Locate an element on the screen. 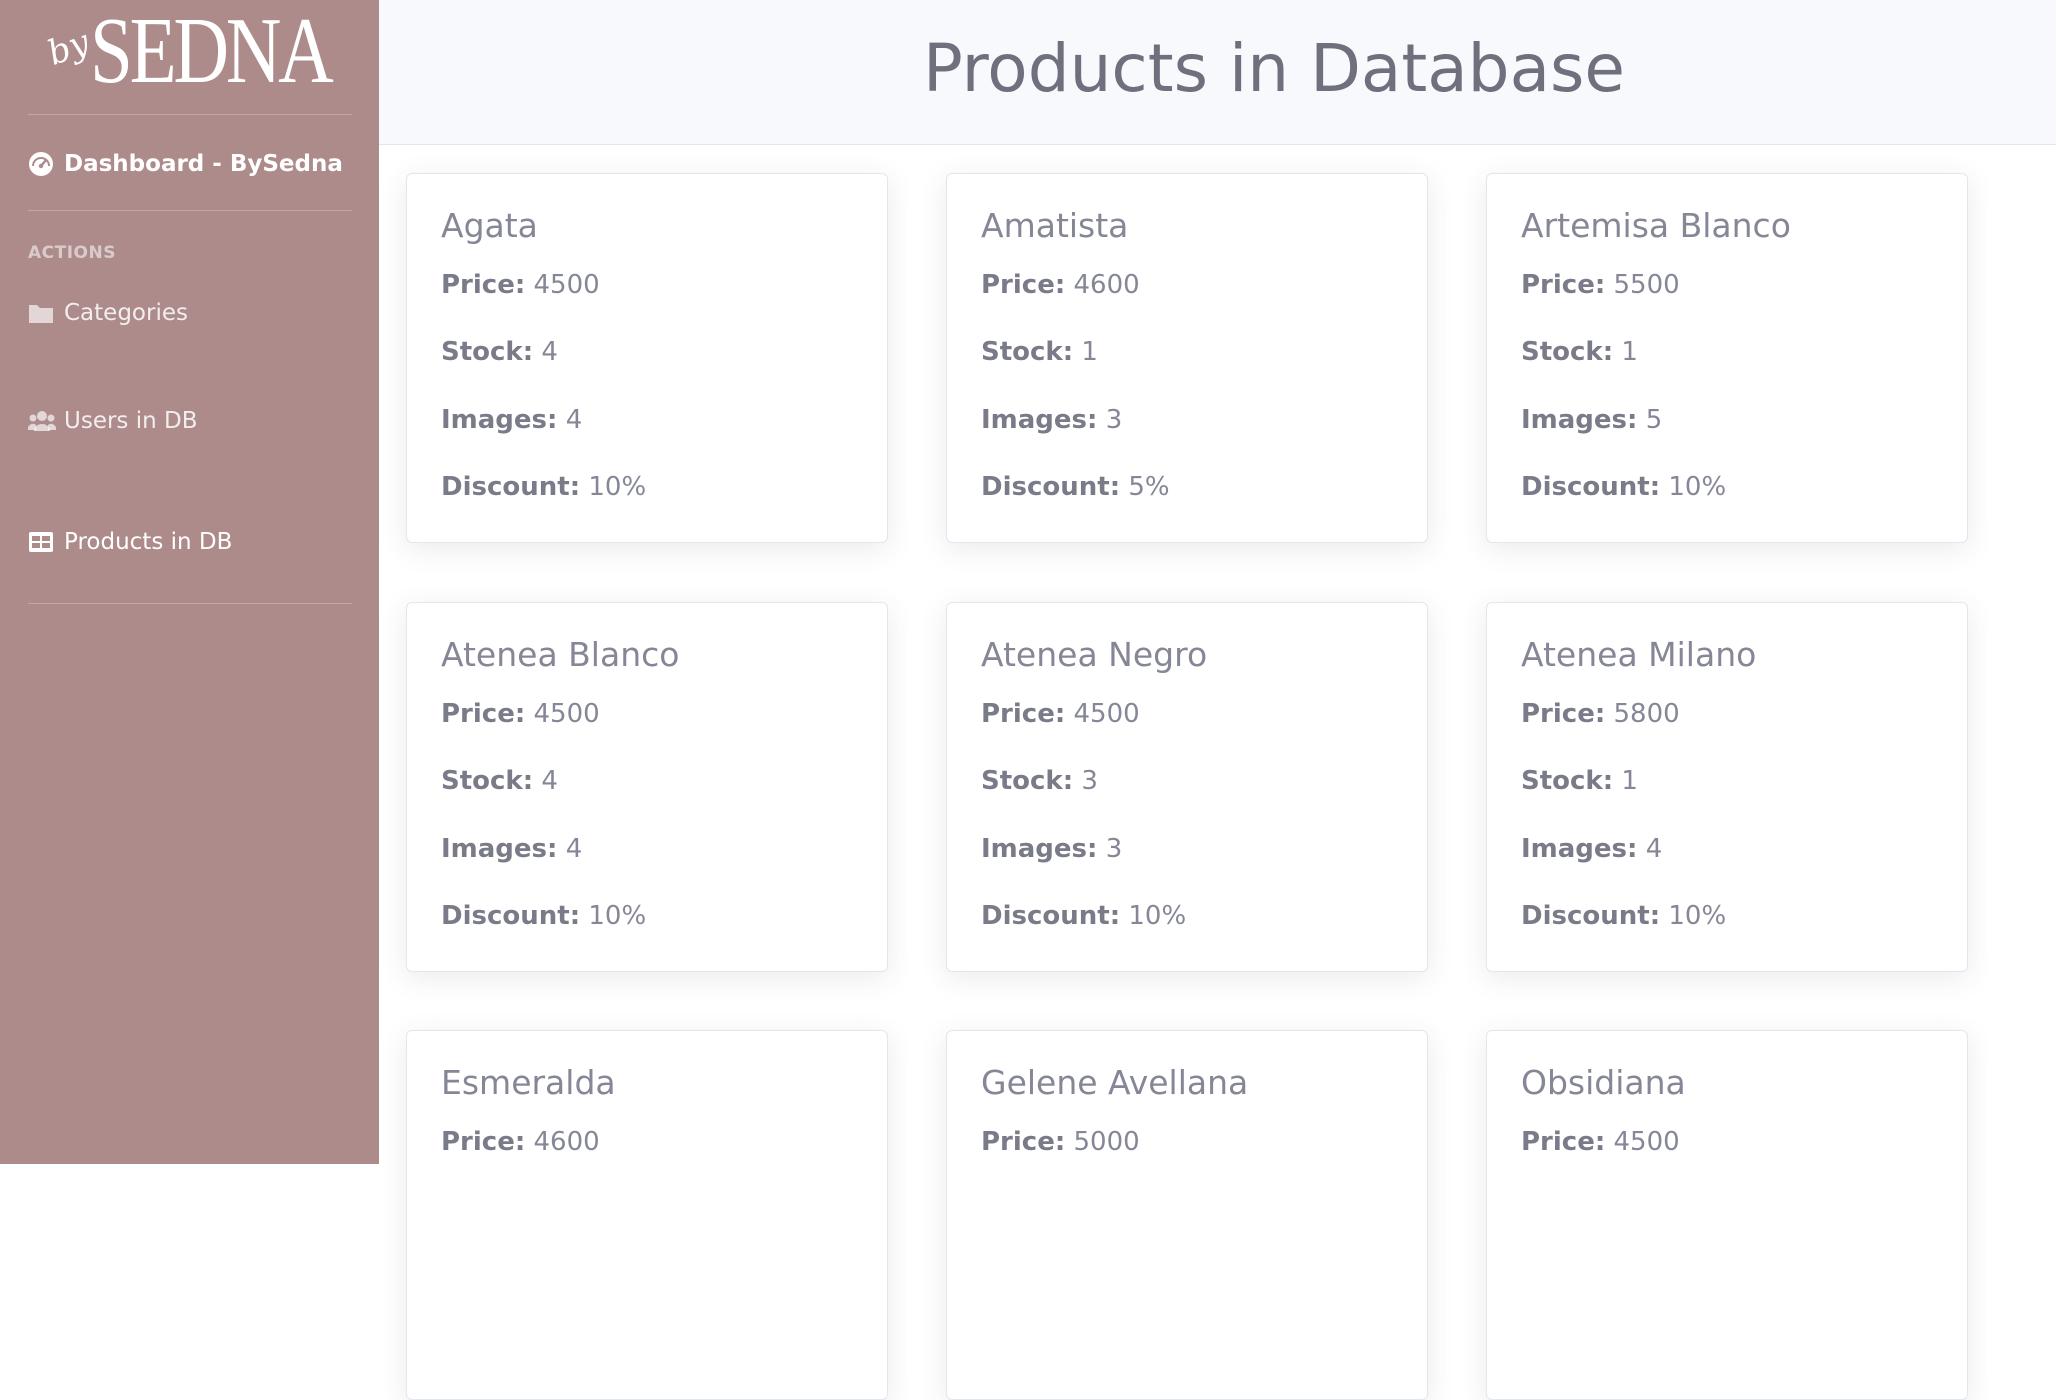 The height and width of the screenshot is (1400, 2056). sidebar-item-dashboard: Dashboard - BySedna is located at coordinates (185, 164).